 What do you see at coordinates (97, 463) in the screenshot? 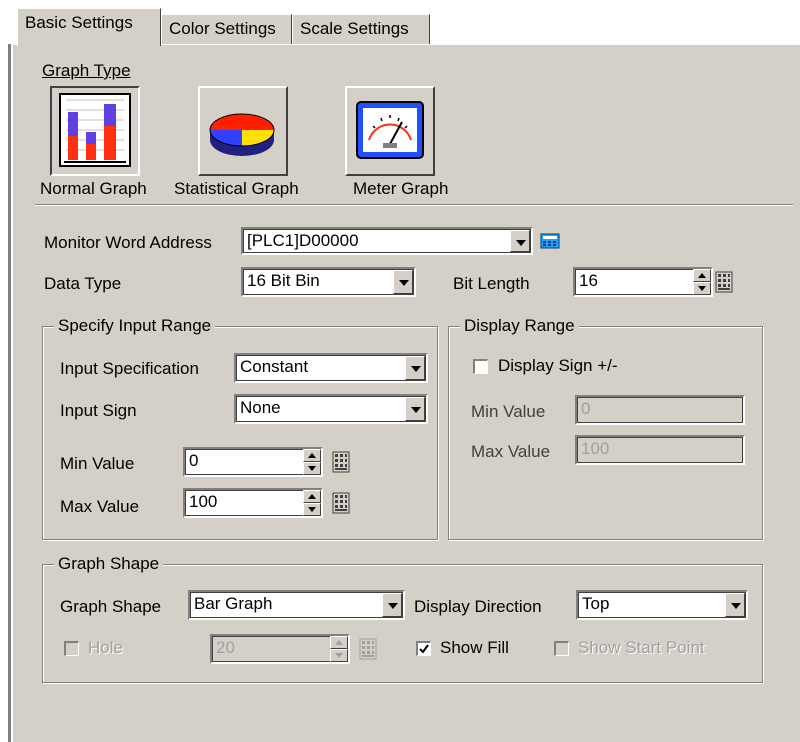
I see `input-min-value-label: Min Value` at bounding box center [97, 463].